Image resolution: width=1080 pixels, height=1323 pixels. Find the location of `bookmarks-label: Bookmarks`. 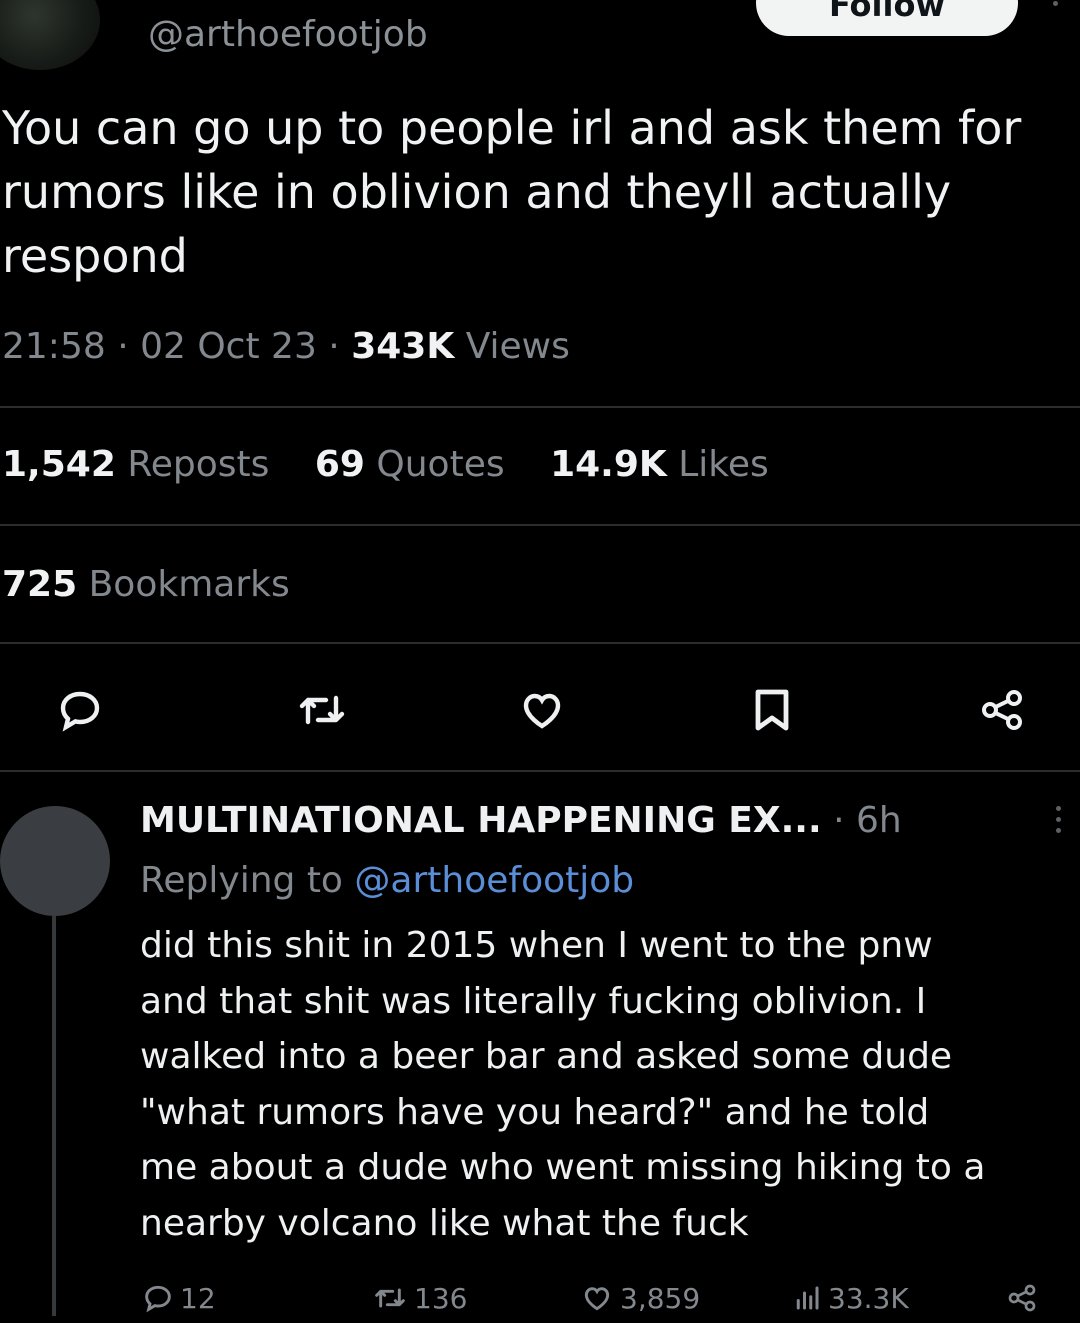

bookmarks-label: Bookmarks is located at coordinates (189, 584).